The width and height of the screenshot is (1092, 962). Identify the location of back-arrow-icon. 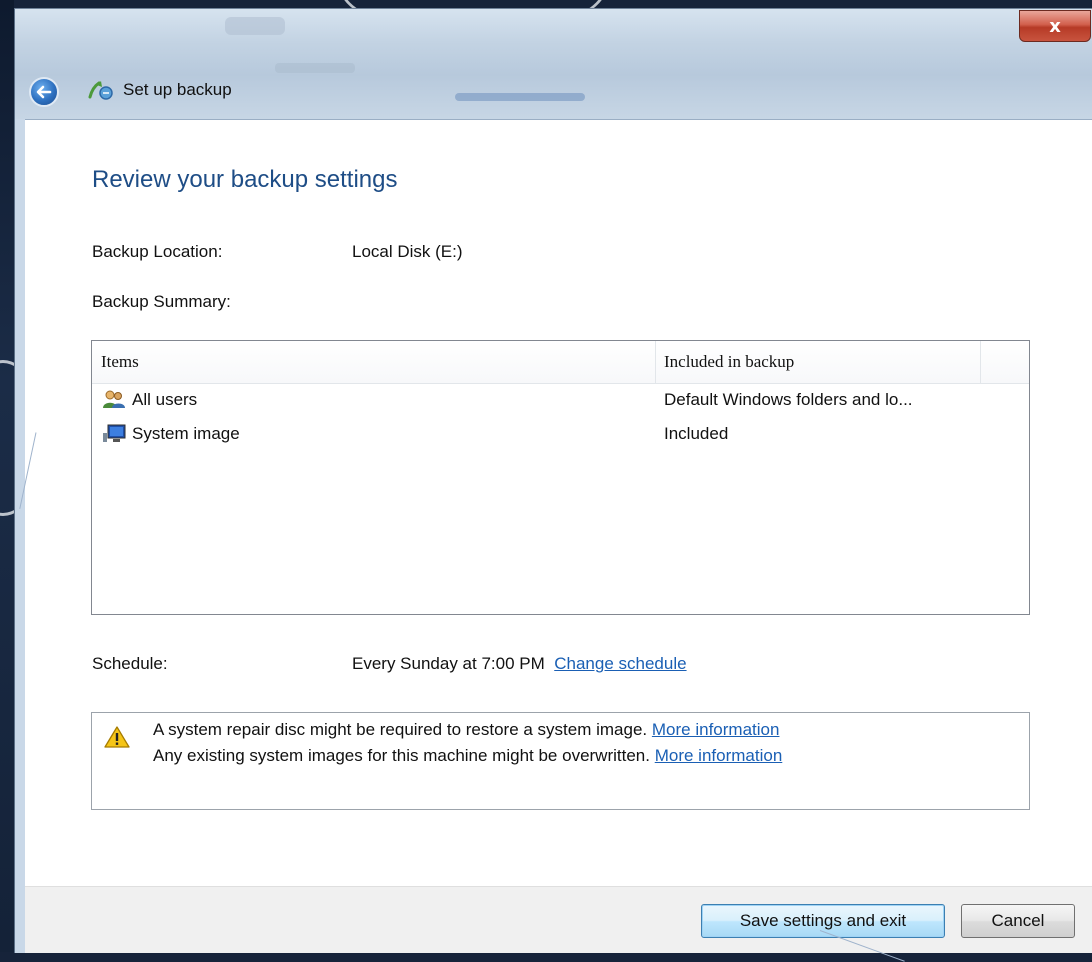
(44, 92).